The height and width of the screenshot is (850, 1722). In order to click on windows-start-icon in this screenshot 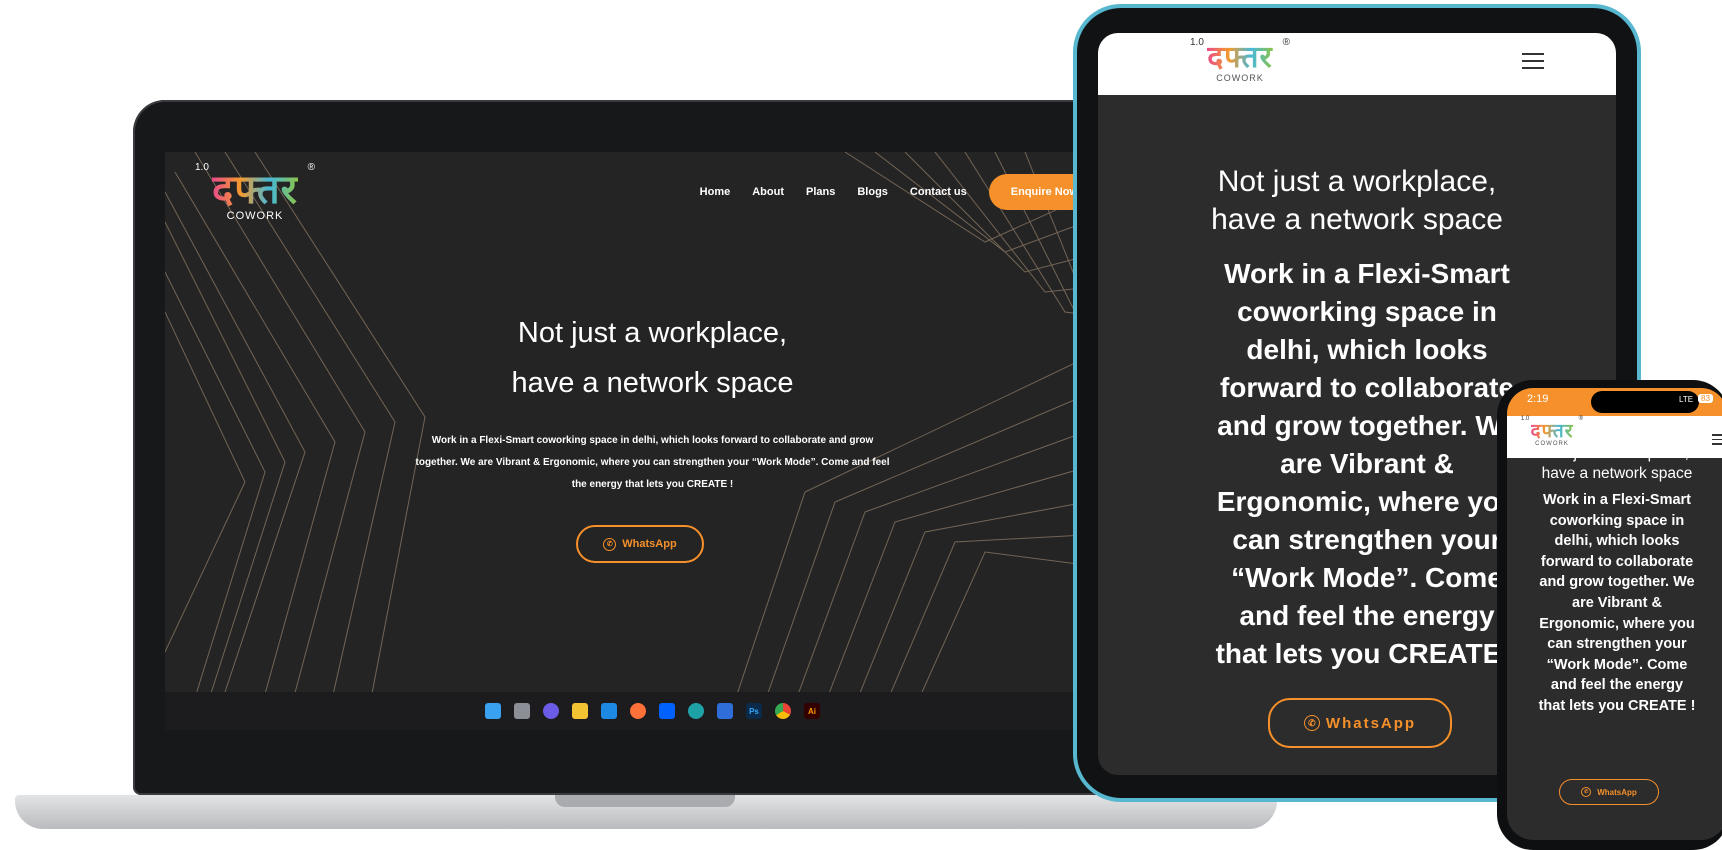, I will do `click(493, 711)`.